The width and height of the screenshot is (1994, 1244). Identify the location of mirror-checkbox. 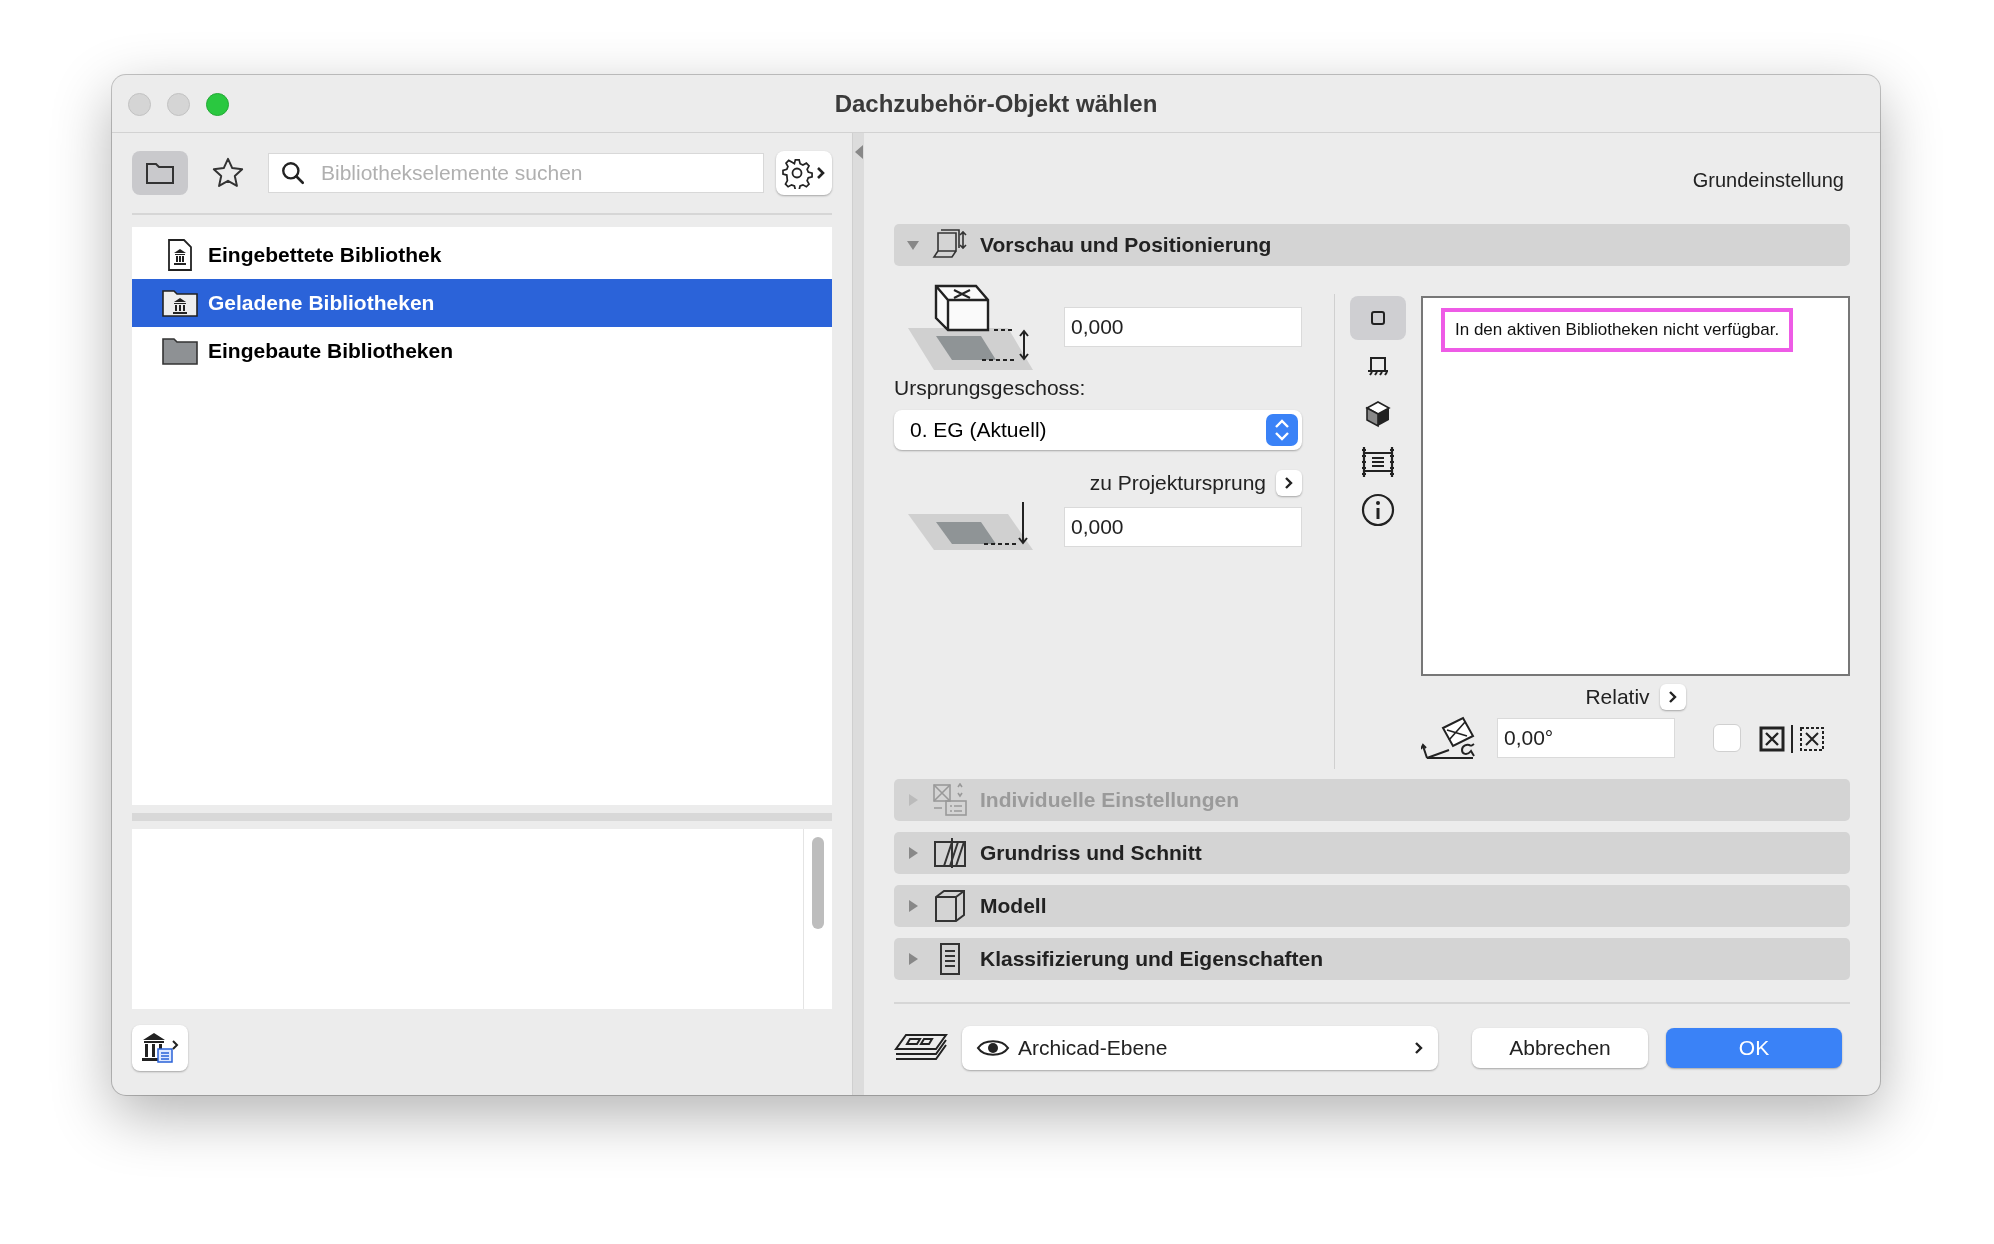
(1727, 738).